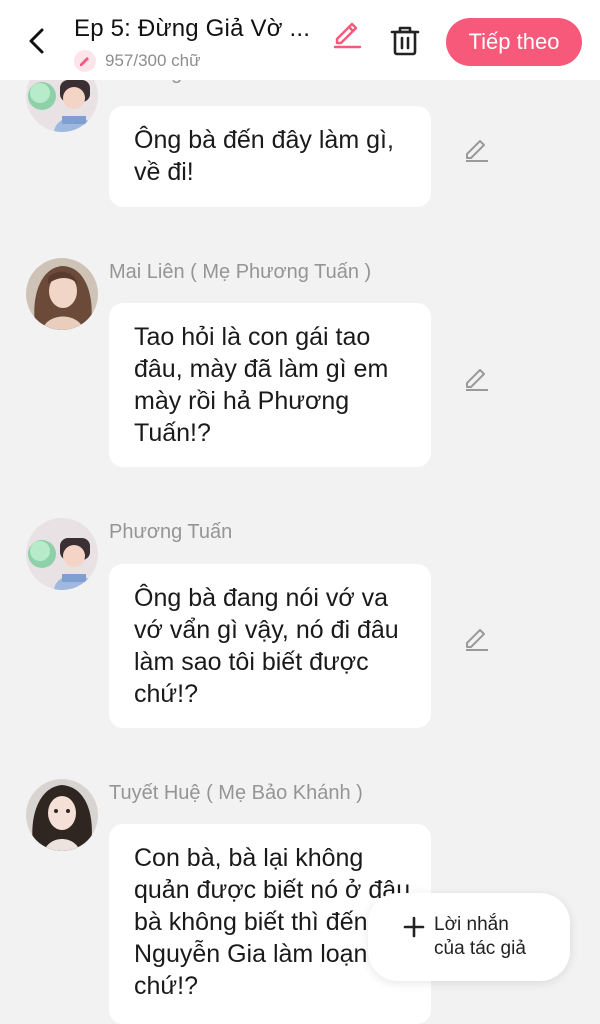 The width and height of the screenshot is (600, 1024). I want to click on message-bubble: Ông bà đến đây làm gì, về đi!, so click(270, 156).